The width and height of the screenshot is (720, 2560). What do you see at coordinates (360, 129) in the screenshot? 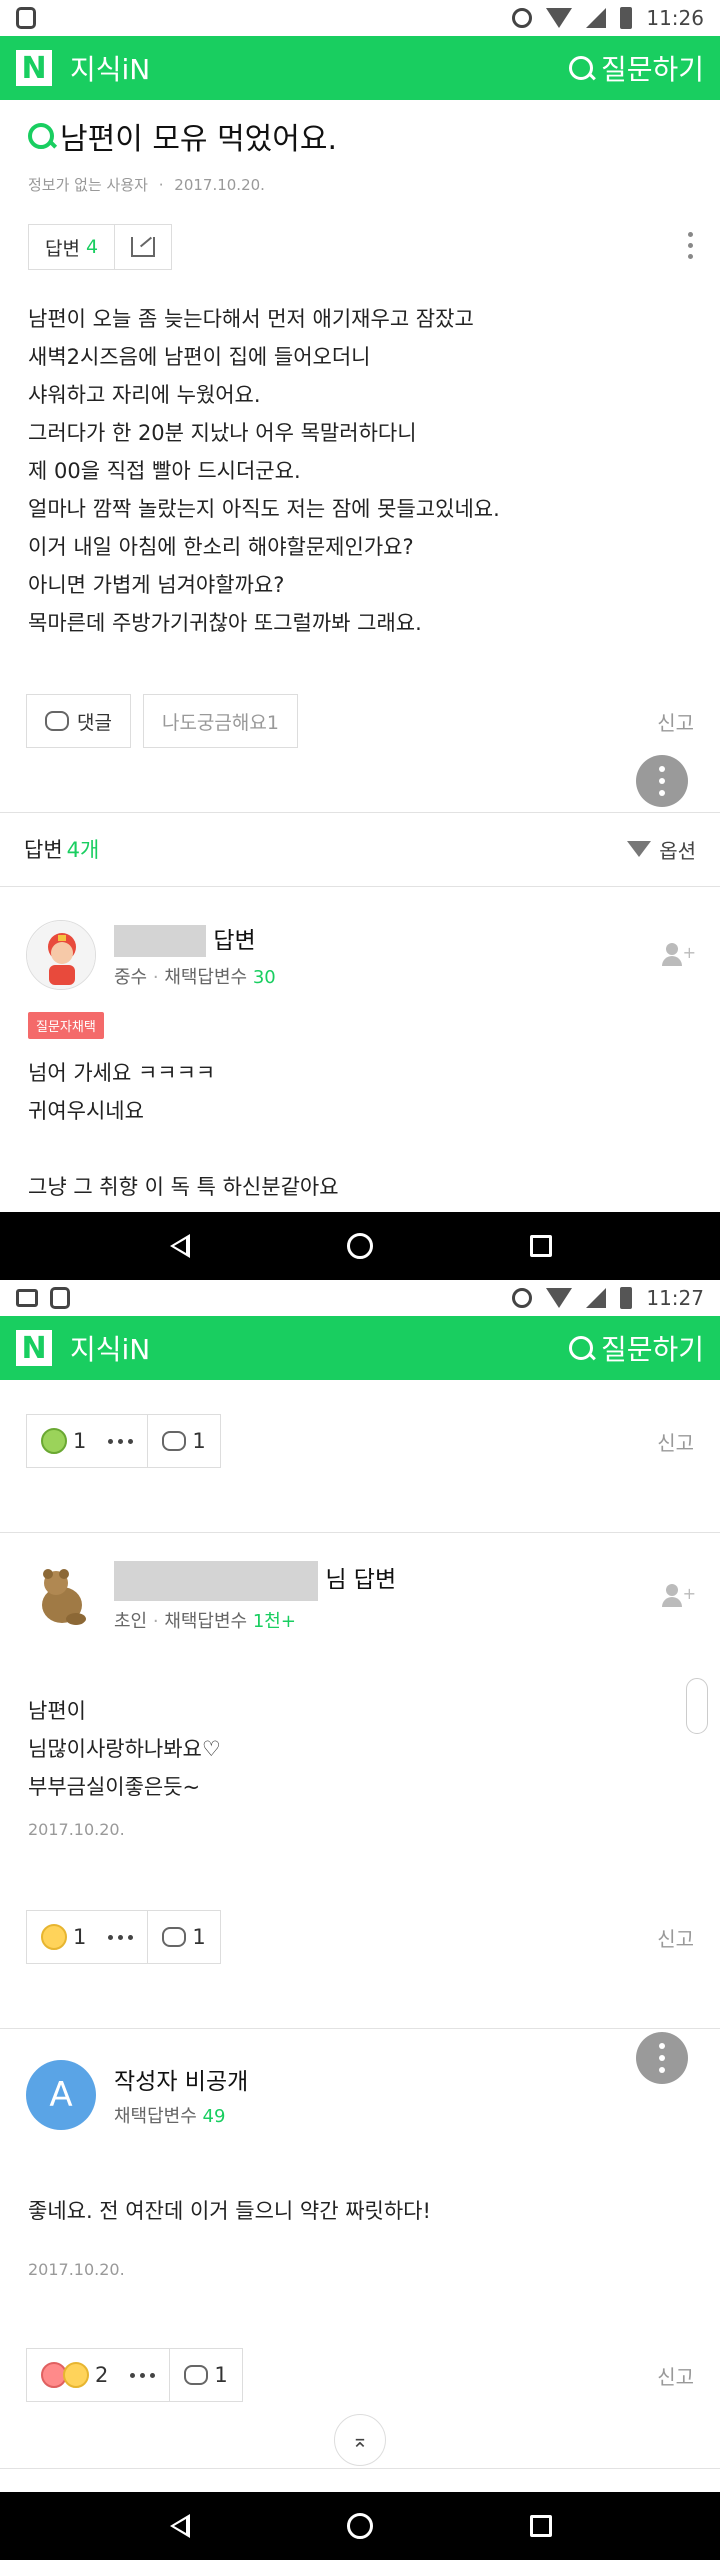
I see `question-title-row: 남편이 모유 먹었어요.` at bounding box center [360, 129].